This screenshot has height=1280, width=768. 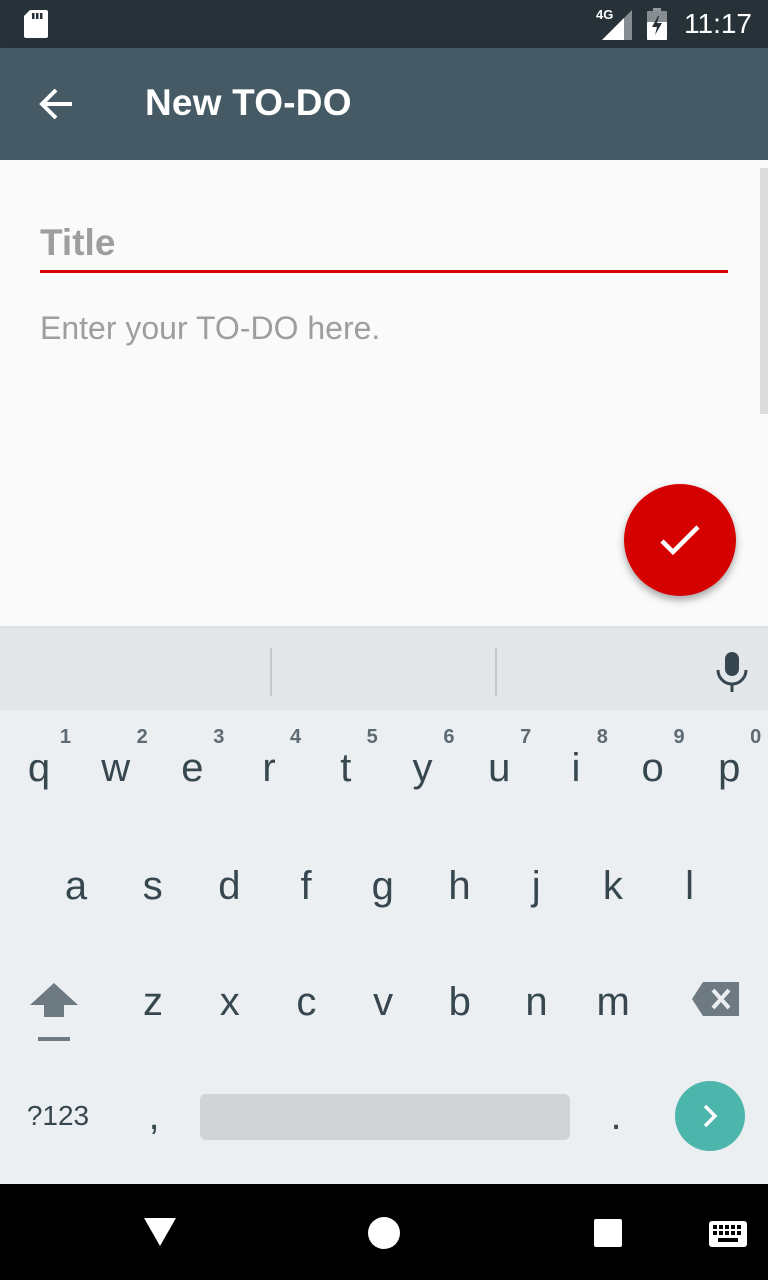 I want to click on back-button, so click(x=56, y=104).